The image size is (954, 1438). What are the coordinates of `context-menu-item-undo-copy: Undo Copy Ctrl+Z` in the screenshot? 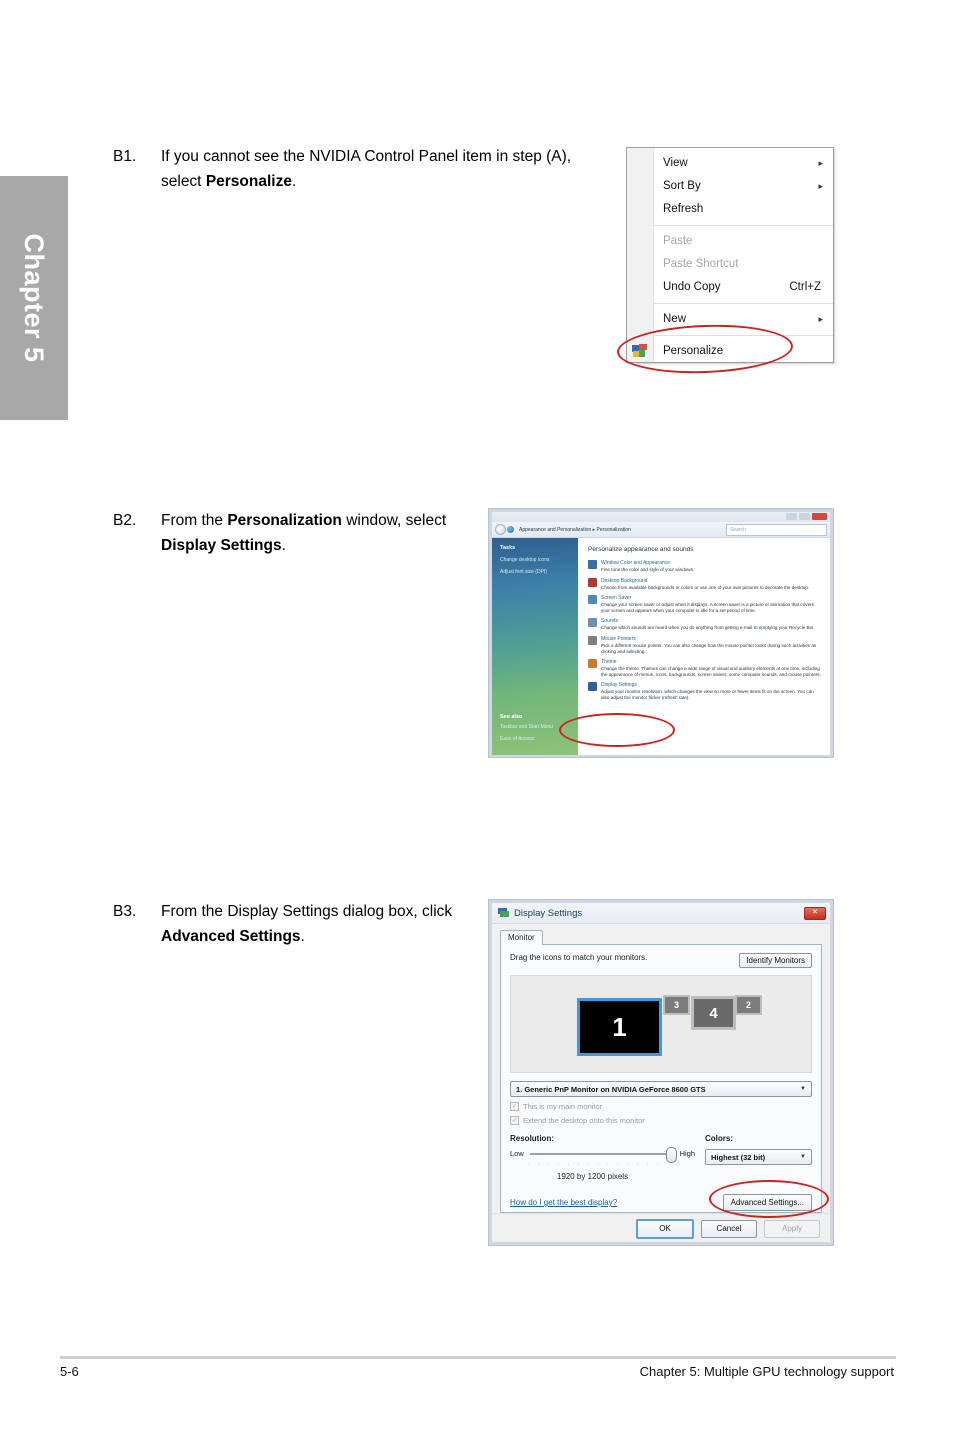 It's located at (730, 287).